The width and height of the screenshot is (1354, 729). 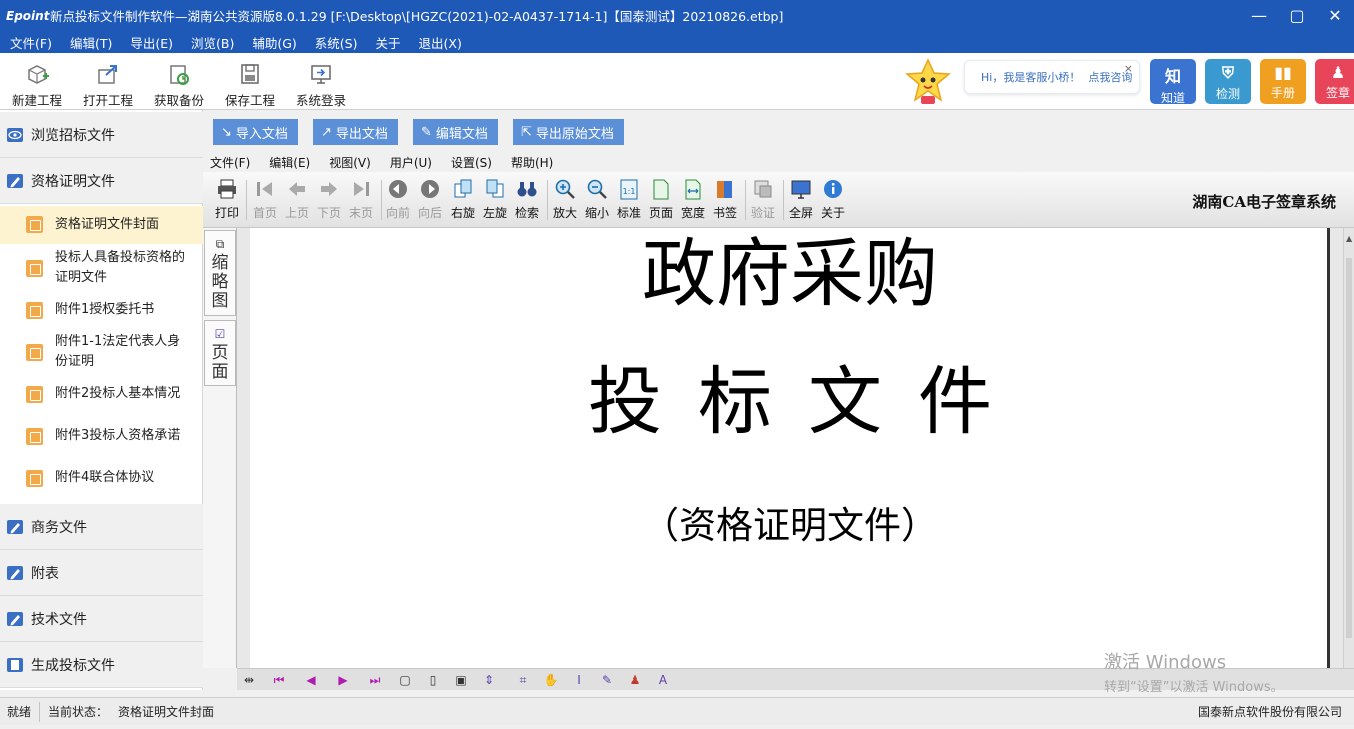 What do you see at coordinates (108, 74) in the screenshot?
I see `open-project-icon` at bounding box center [108, 74].